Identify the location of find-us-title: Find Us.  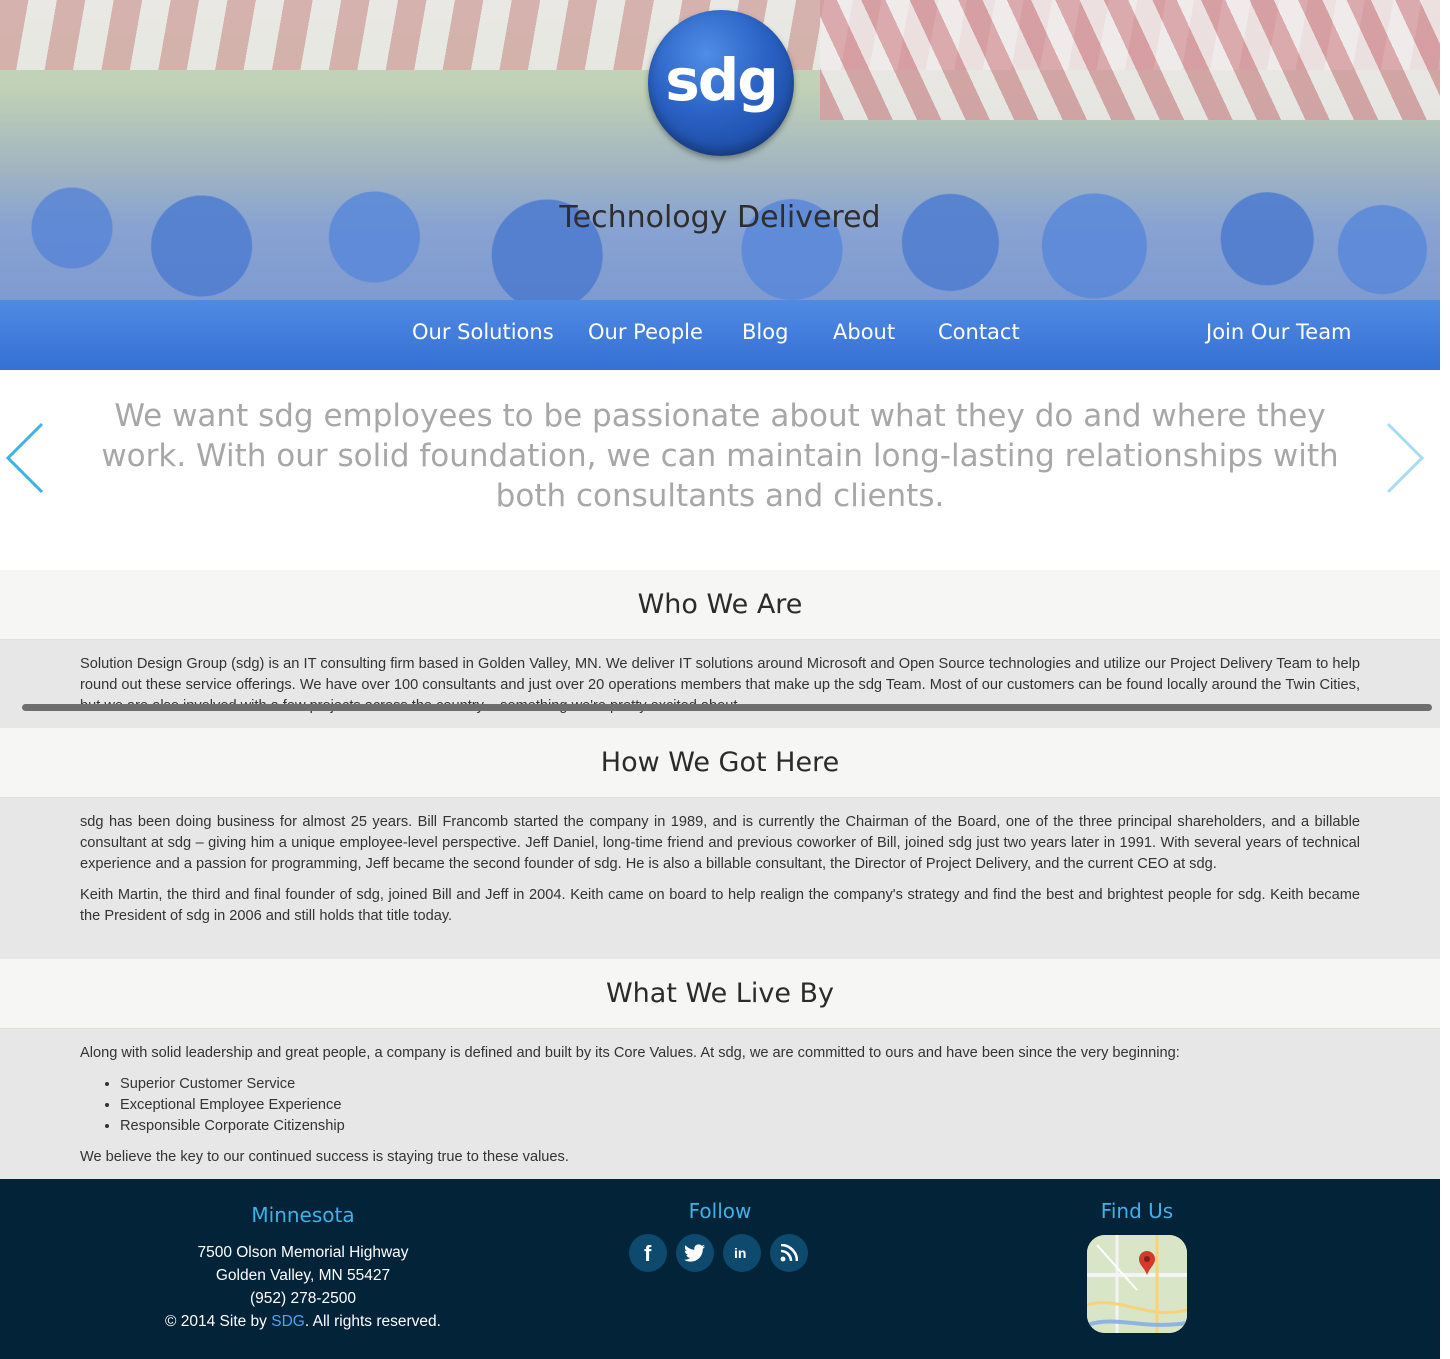
(1137, 1211).